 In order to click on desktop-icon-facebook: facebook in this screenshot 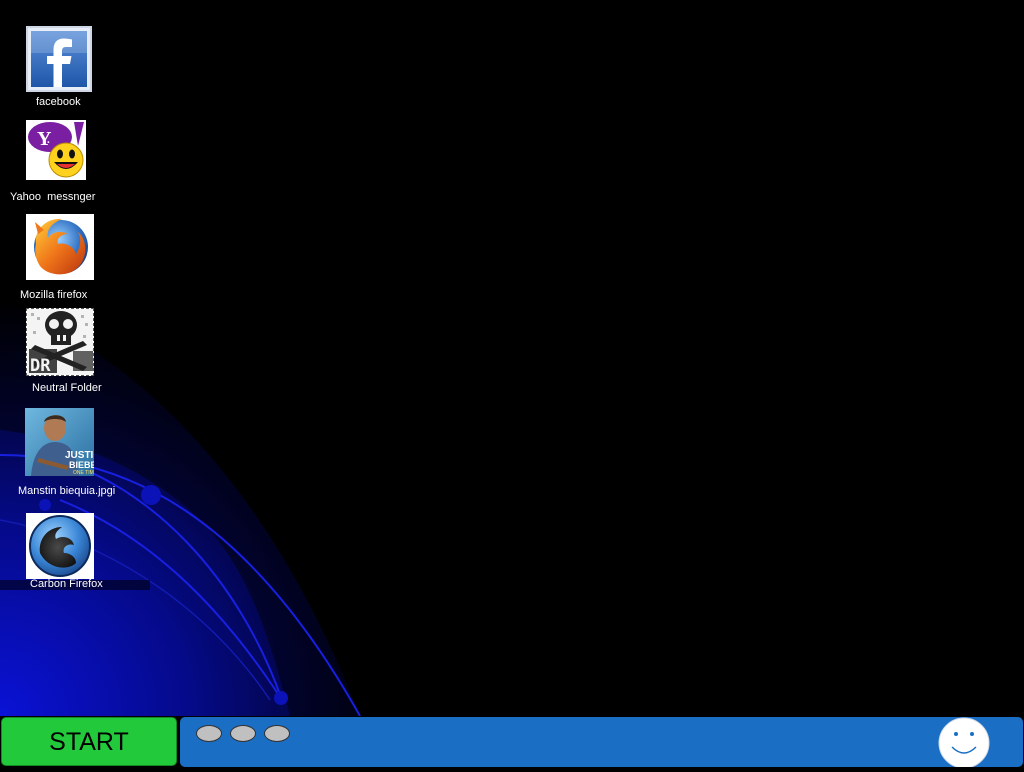, I will do `click(60, 69)`.